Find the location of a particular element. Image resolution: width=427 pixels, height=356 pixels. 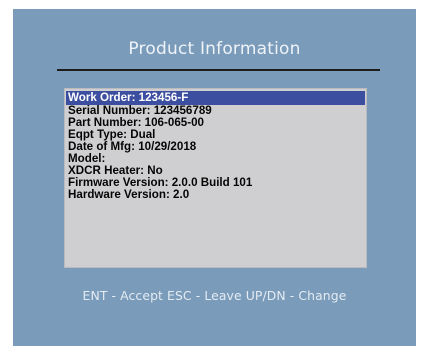

info-item-work-order: Work Order: 123456-F is located at coordinates (215, 98).